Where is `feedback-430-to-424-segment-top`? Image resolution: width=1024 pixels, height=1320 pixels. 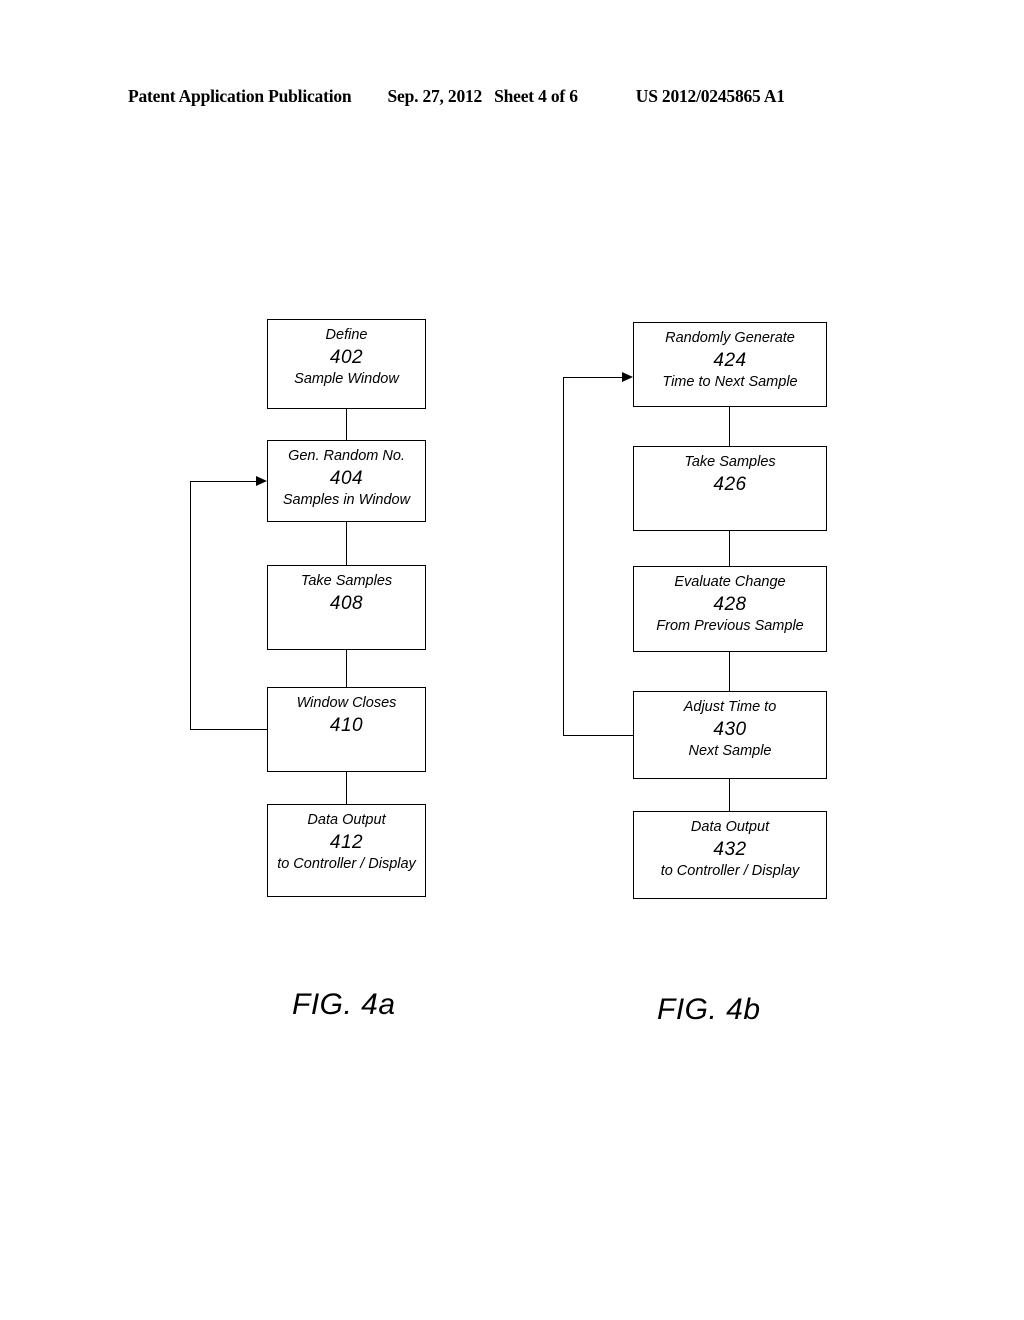 feedback-430-to-424-segment-top is located at coordinates (593, 377).